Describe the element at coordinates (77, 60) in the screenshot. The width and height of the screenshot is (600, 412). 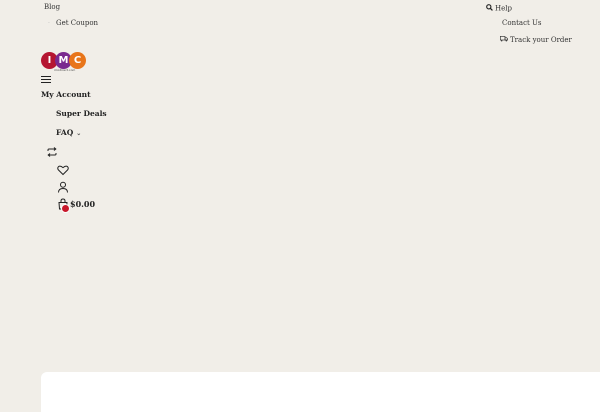
I see `logo-letter-c: C` at that location.